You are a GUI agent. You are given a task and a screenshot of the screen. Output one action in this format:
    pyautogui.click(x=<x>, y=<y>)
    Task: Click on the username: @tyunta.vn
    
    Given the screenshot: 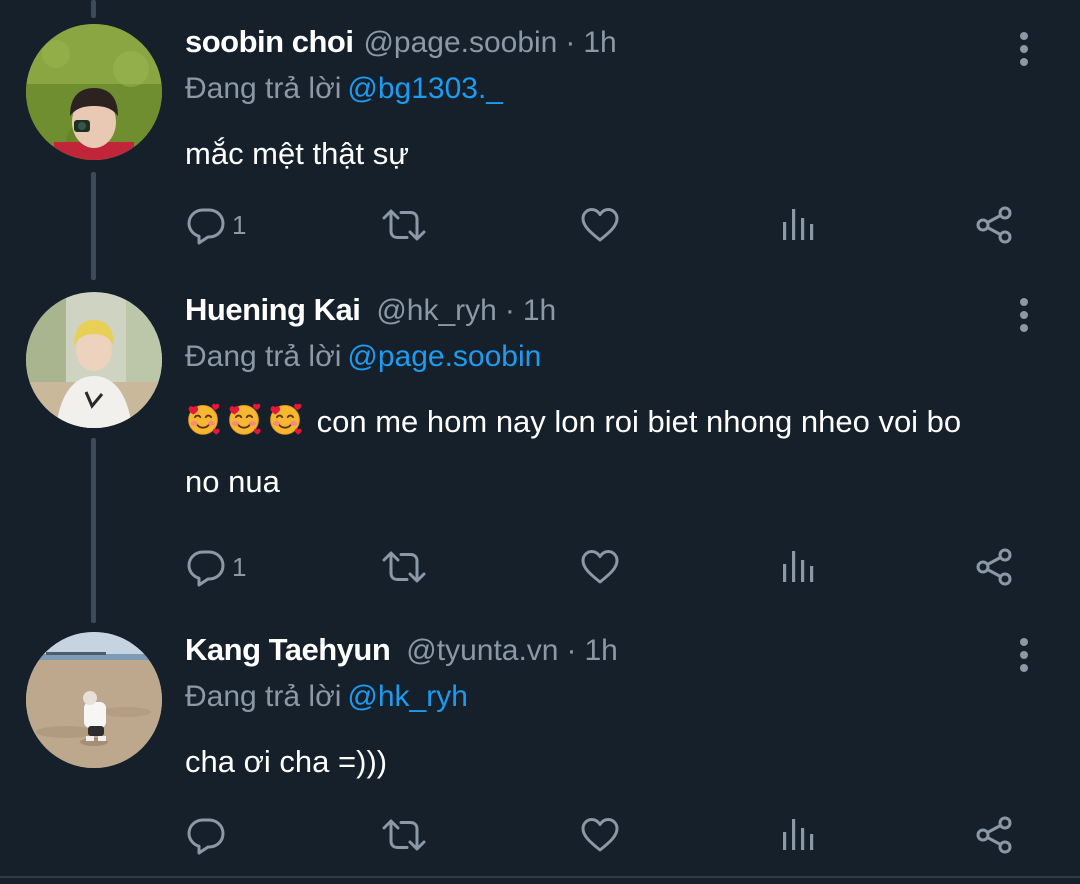 What is the action you would take?
    pyautogui.click(x=482, y=651)
    